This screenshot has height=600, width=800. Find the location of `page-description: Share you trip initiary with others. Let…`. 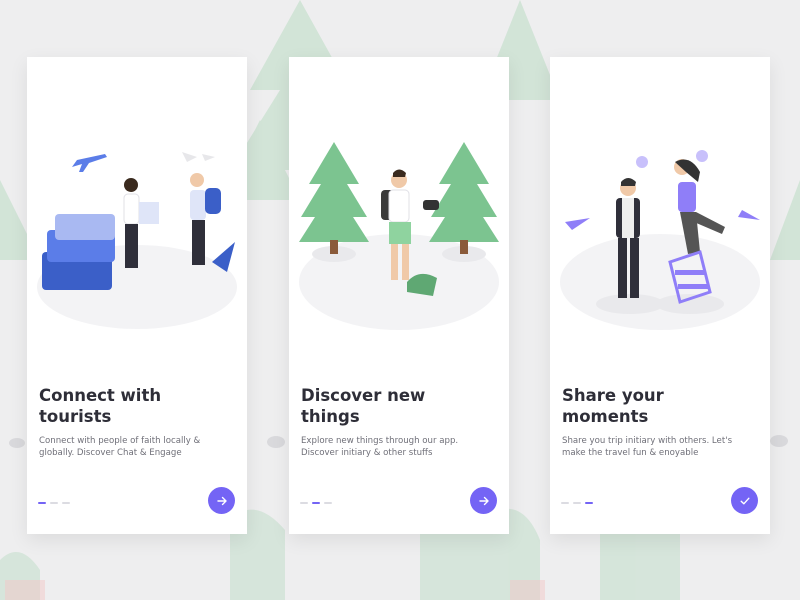

page-description: Share you trip initiary with others. Let… is located at coordinates (647, 447).